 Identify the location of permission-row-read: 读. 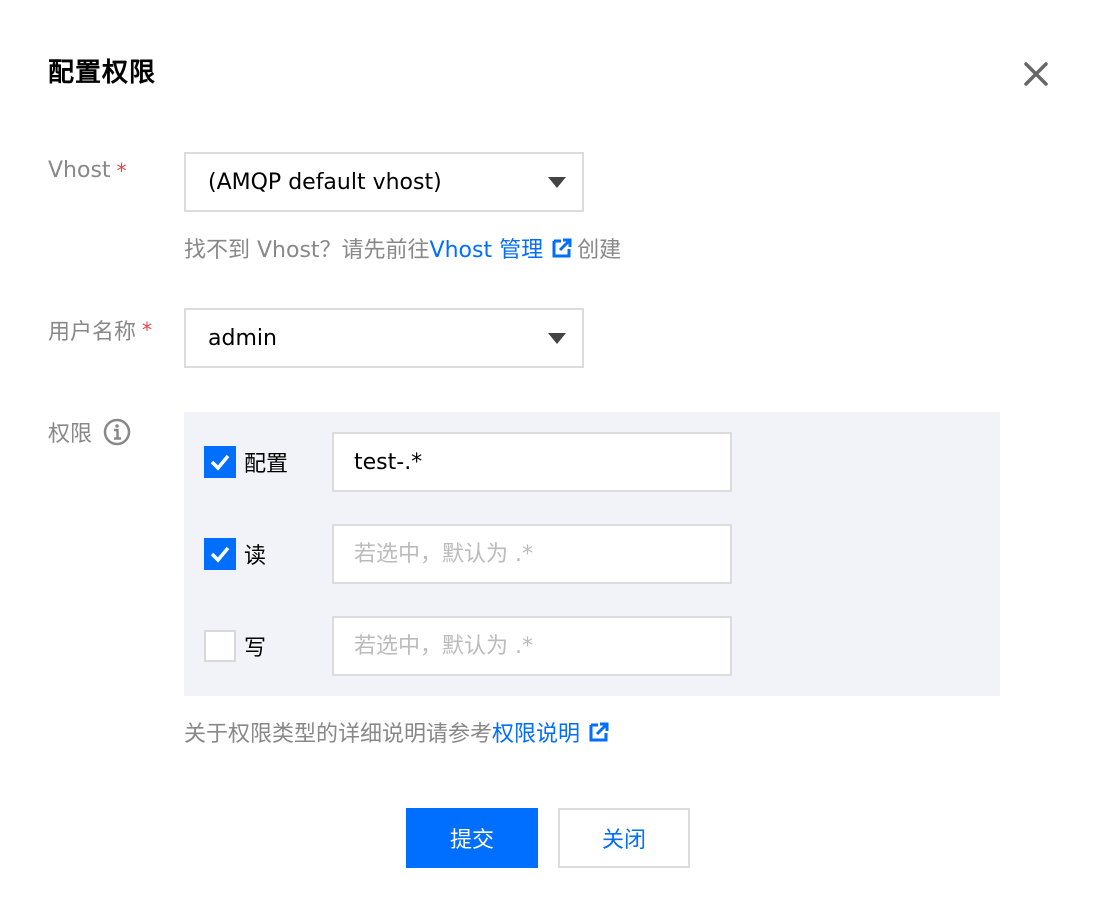
(235, 554).